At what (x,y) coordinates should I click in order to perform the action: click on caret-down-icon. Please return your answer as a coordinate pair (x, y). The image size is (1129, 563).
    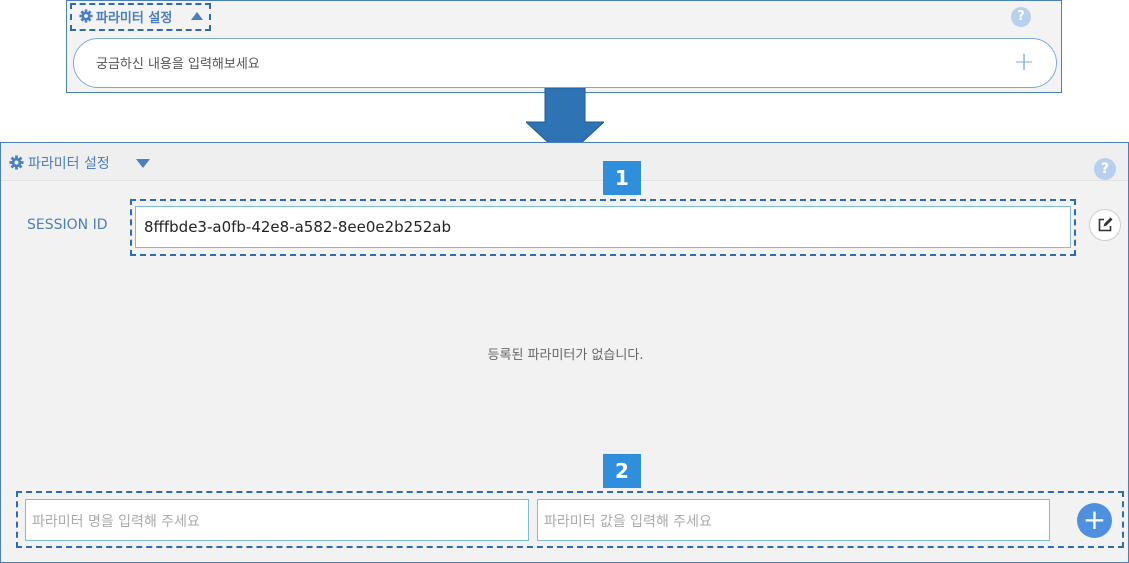
    Looking at the image, I should click on (143, 163).